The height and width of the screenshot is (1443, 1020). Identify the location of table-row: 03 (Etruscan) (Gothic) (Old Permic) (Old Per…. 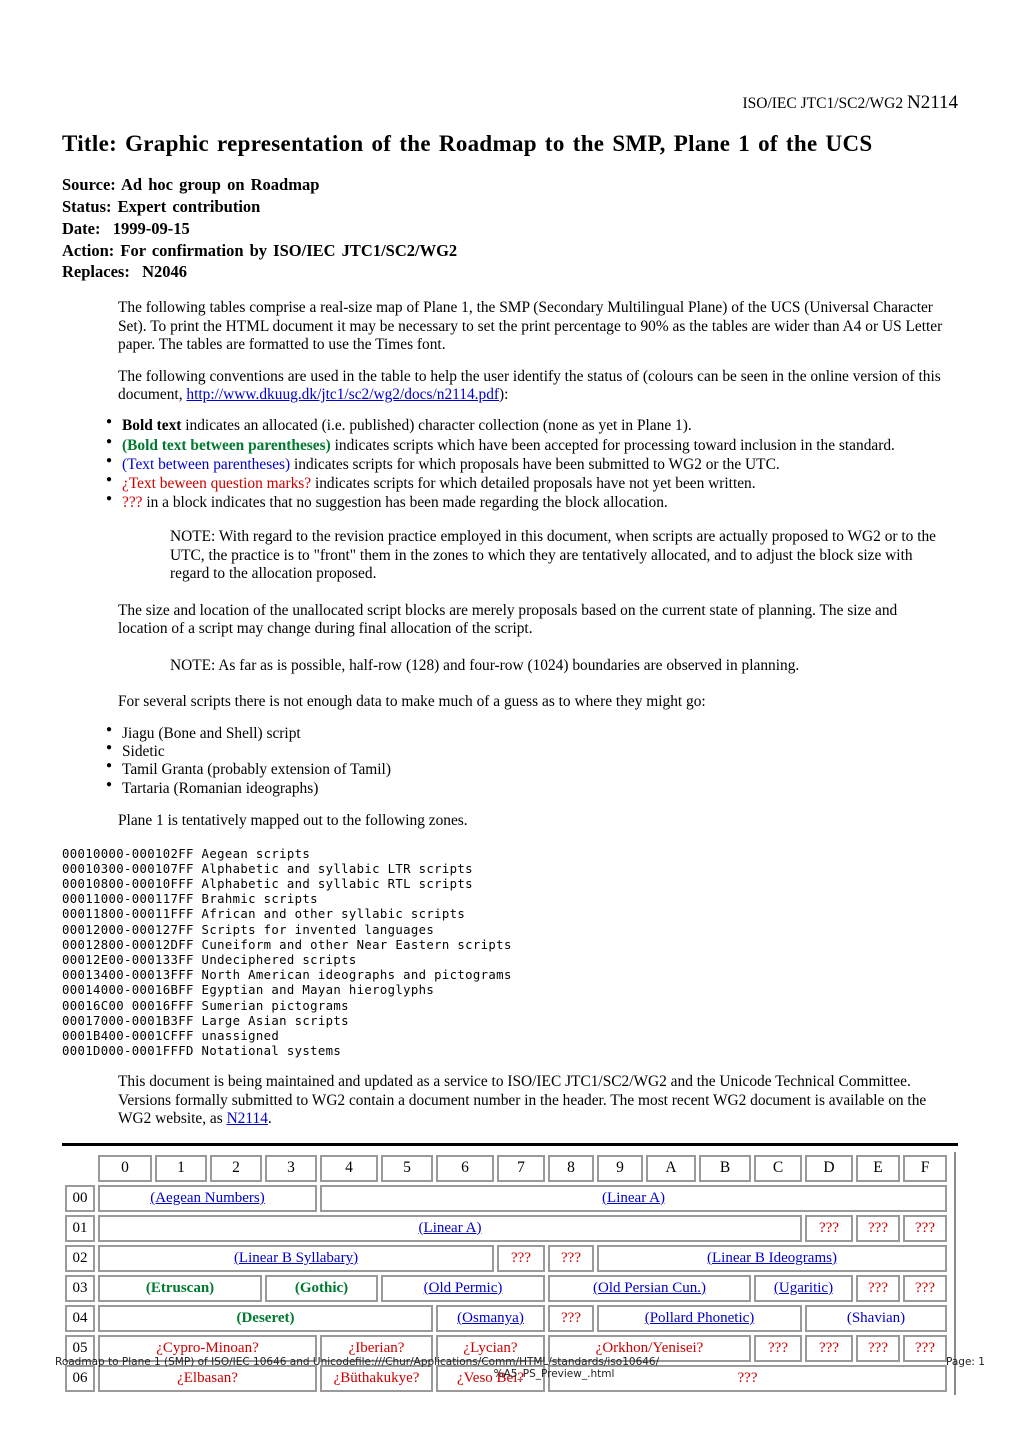
(506, 1288).